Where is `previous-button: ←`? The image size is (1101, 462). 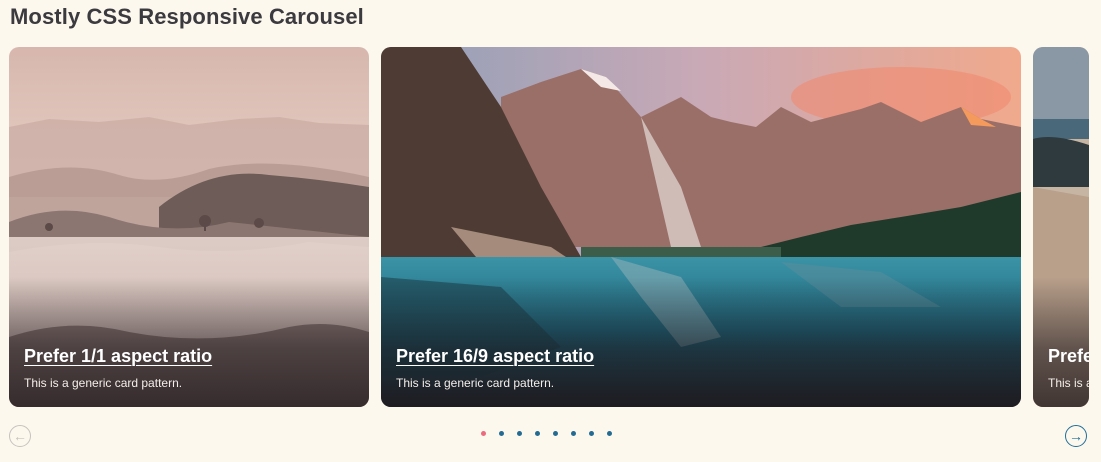 previous-button: ← is located at coordinates (20, 436).